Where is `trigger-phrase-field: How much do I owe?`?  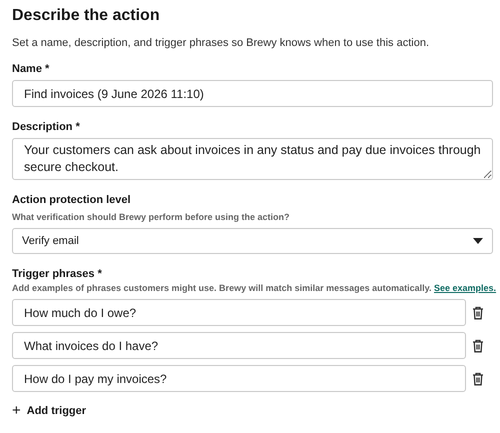
trigger-phrase-field: How much do I owe? is located at coordinates (239, 312).